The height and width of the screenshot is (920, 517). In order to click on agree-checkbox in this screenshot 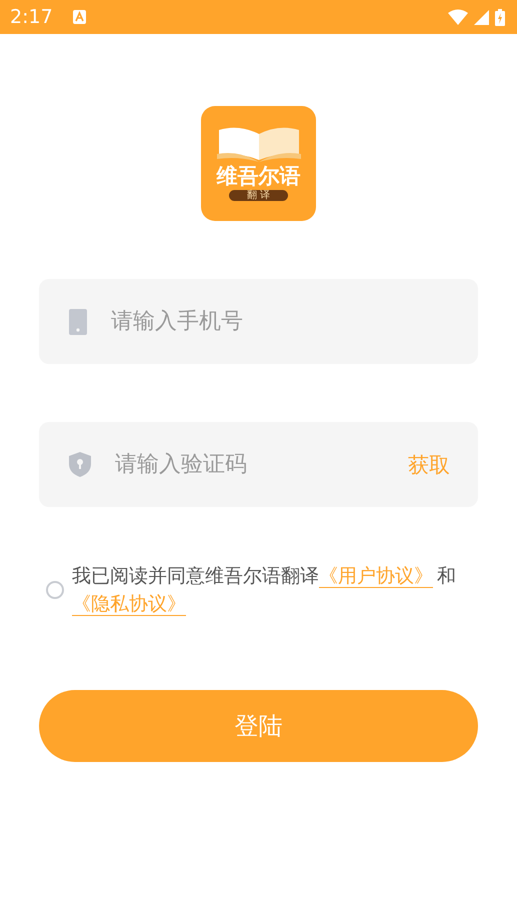, I will do `click(55, 590)`.